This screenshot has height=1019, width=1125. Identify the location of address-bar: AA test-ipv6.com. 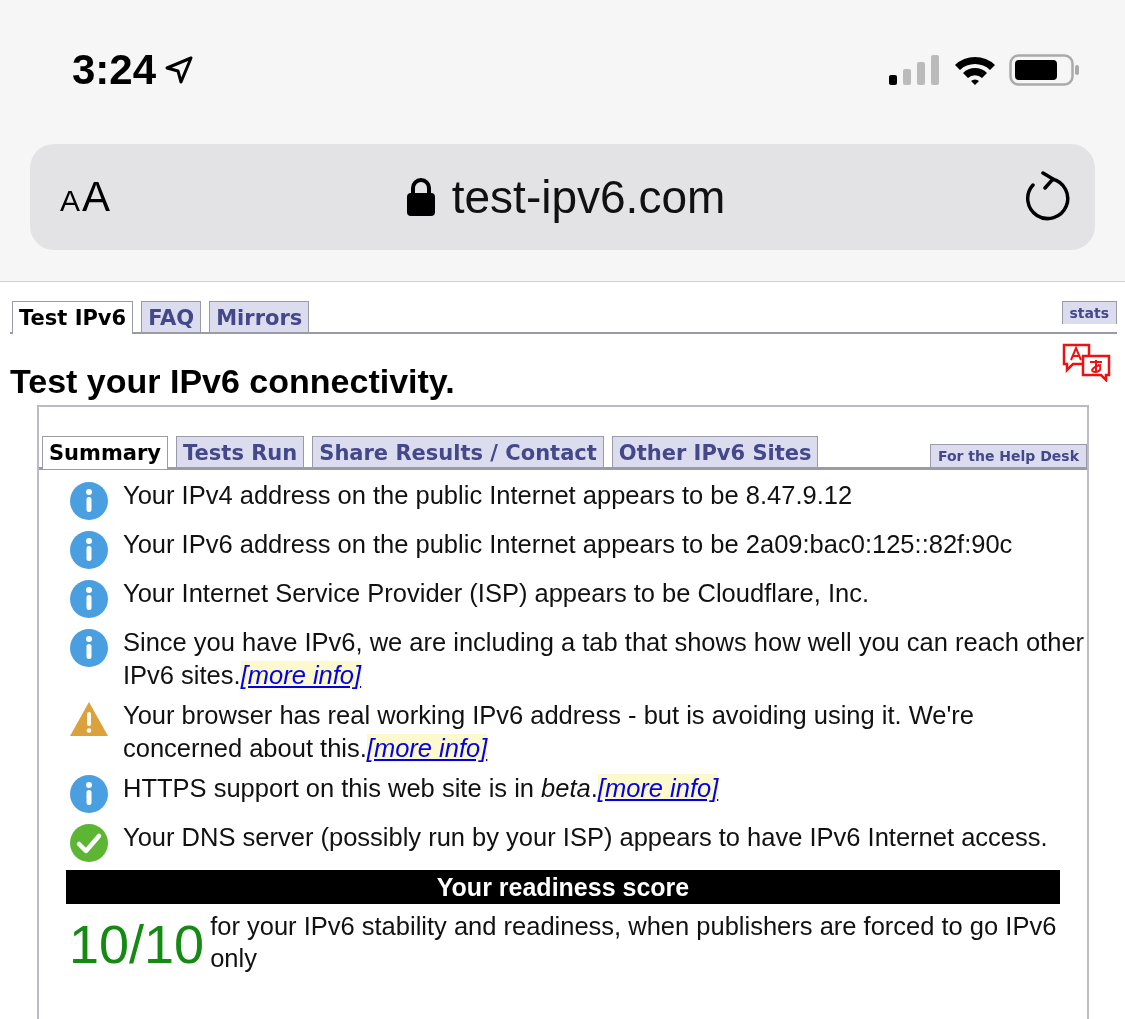
(562, 197).